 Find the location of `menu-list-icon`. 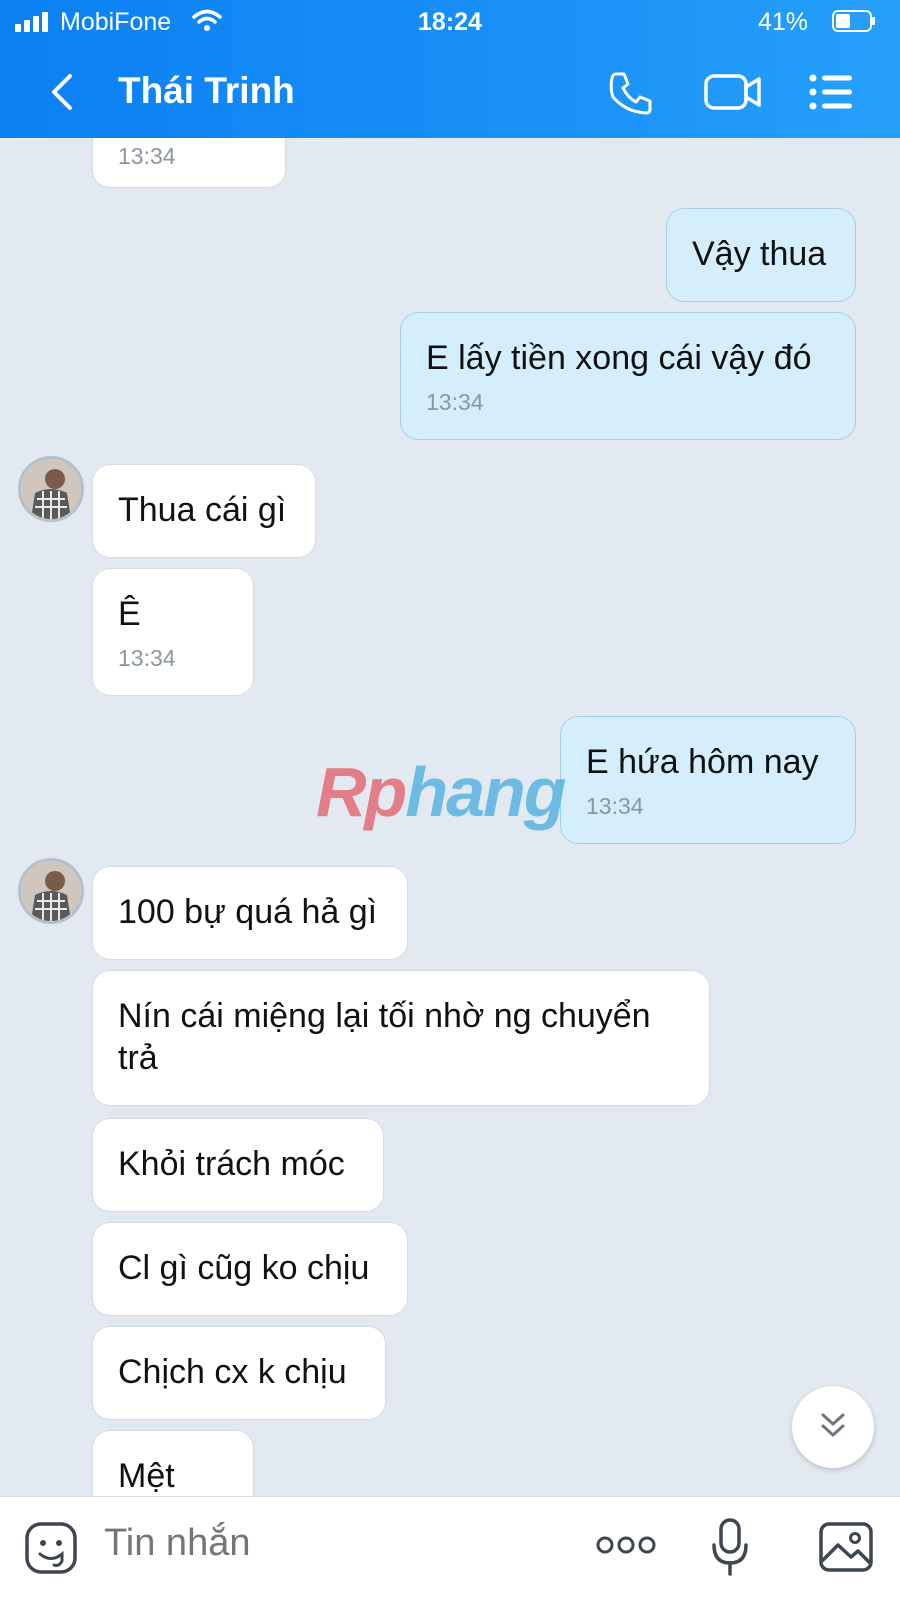

menu-list-icon is located at coordinates (831, 92).